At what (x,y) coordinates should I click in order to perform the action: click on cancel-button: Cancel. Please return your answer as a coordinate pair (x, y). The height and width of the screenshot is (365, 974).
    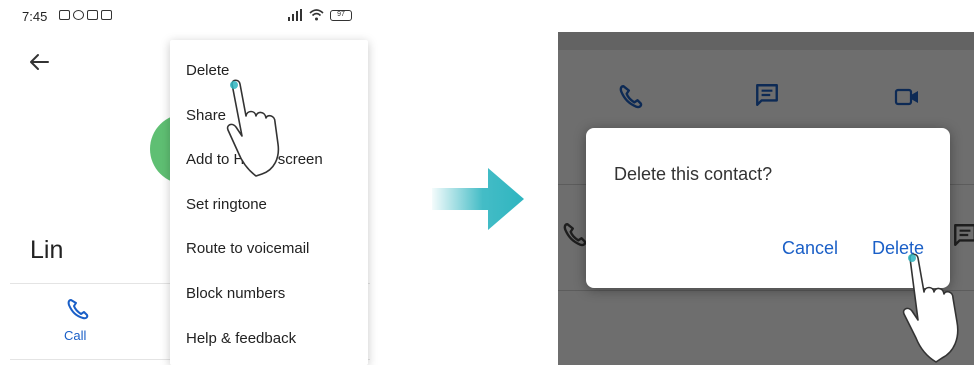
    Looking at the image, I should click on (810, 248).